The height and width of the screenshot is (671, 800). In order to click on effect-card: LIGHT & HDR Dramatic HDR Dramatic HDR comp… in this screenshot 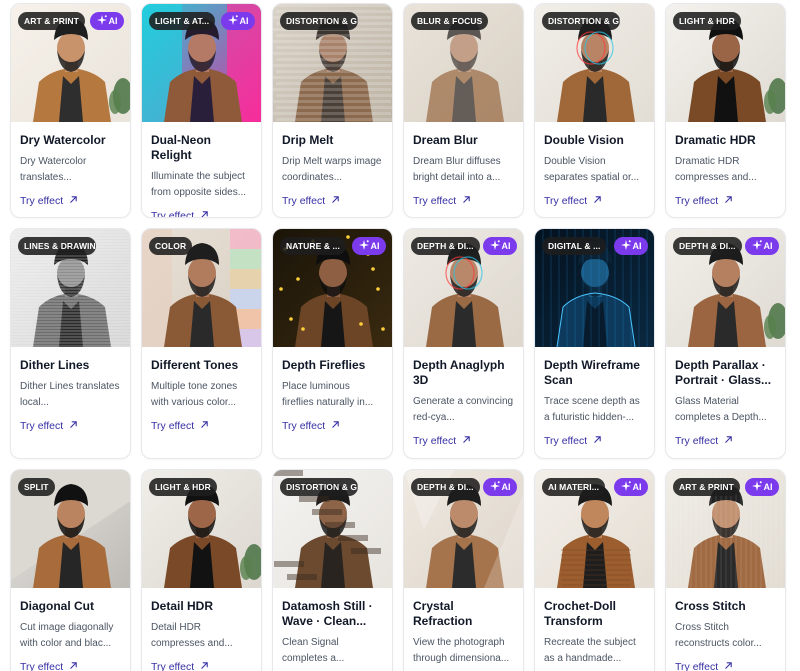, I will do `click(725, 110)`.